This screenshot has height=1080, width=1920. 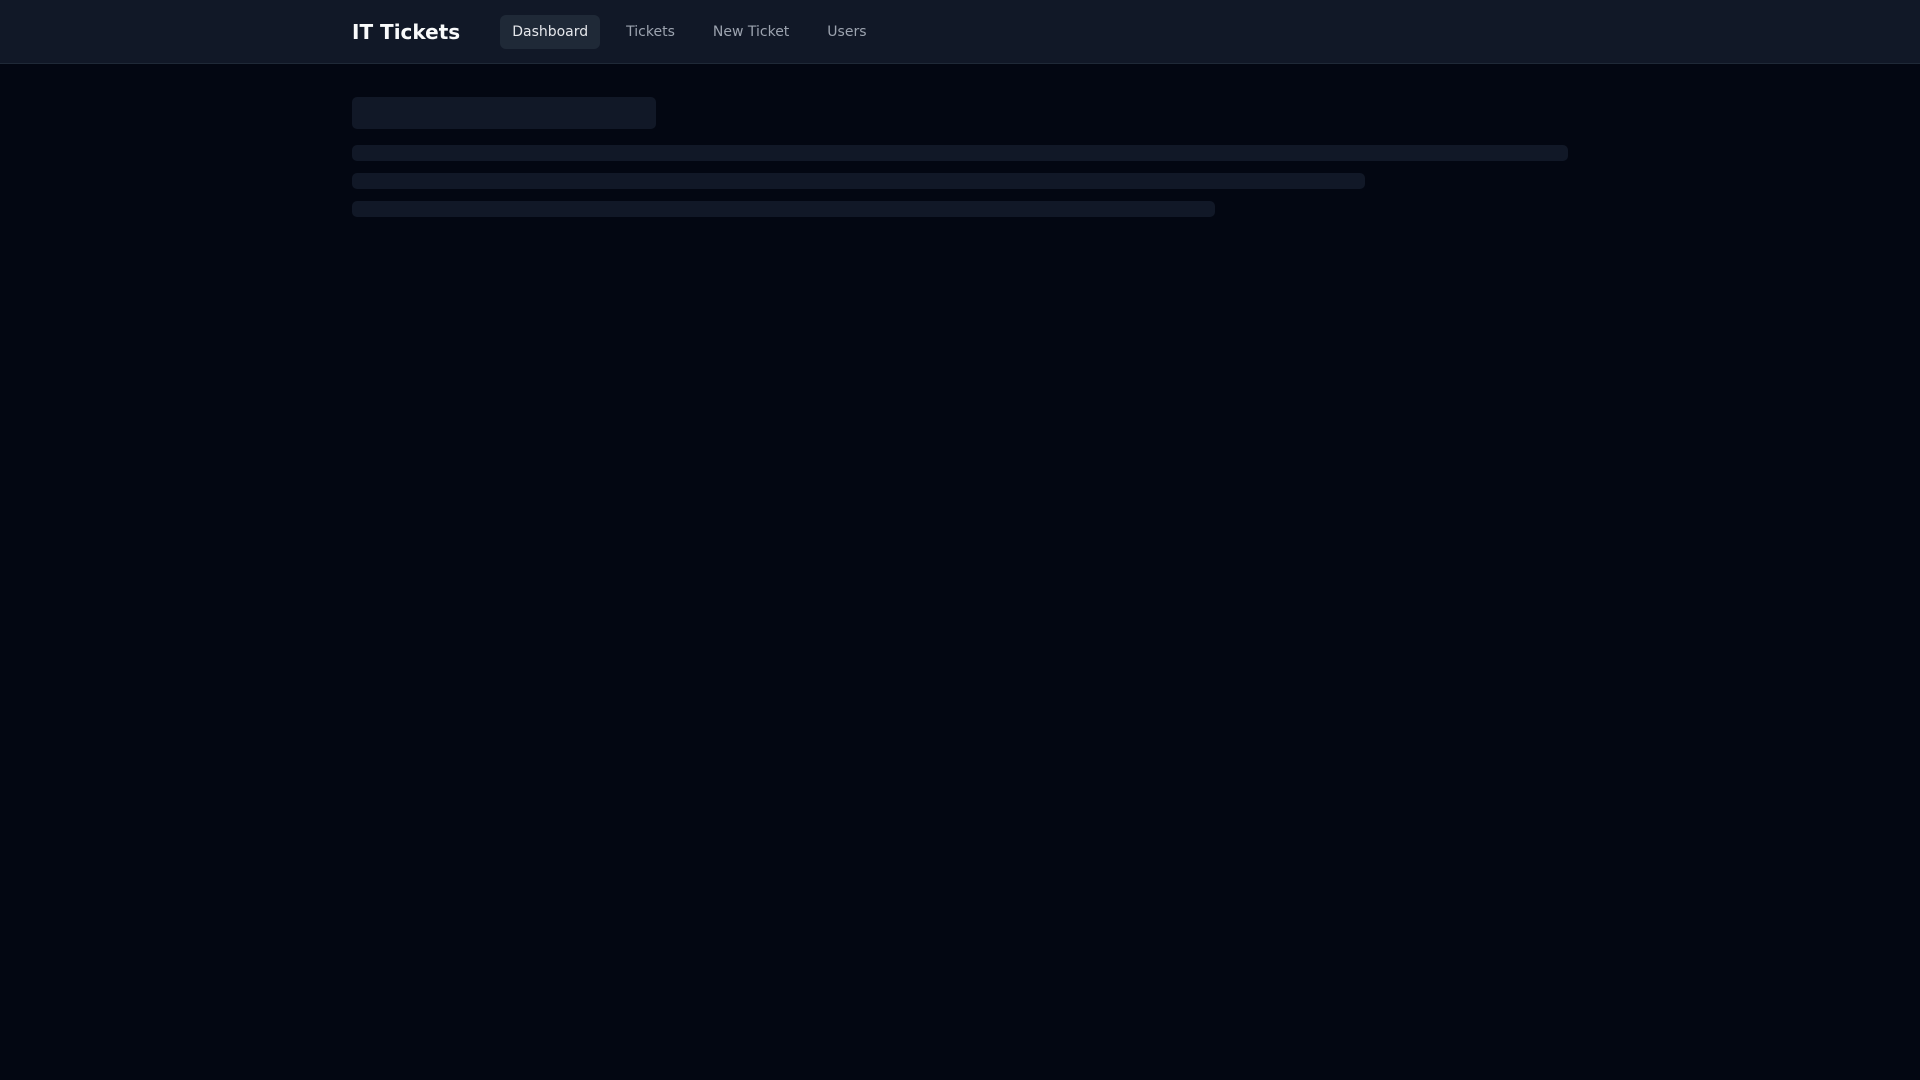 What do you see at coordinates (550, 31) in the screenshot?
I see `nav-dashboard: Dashboard` at bounding box center [550, 31].